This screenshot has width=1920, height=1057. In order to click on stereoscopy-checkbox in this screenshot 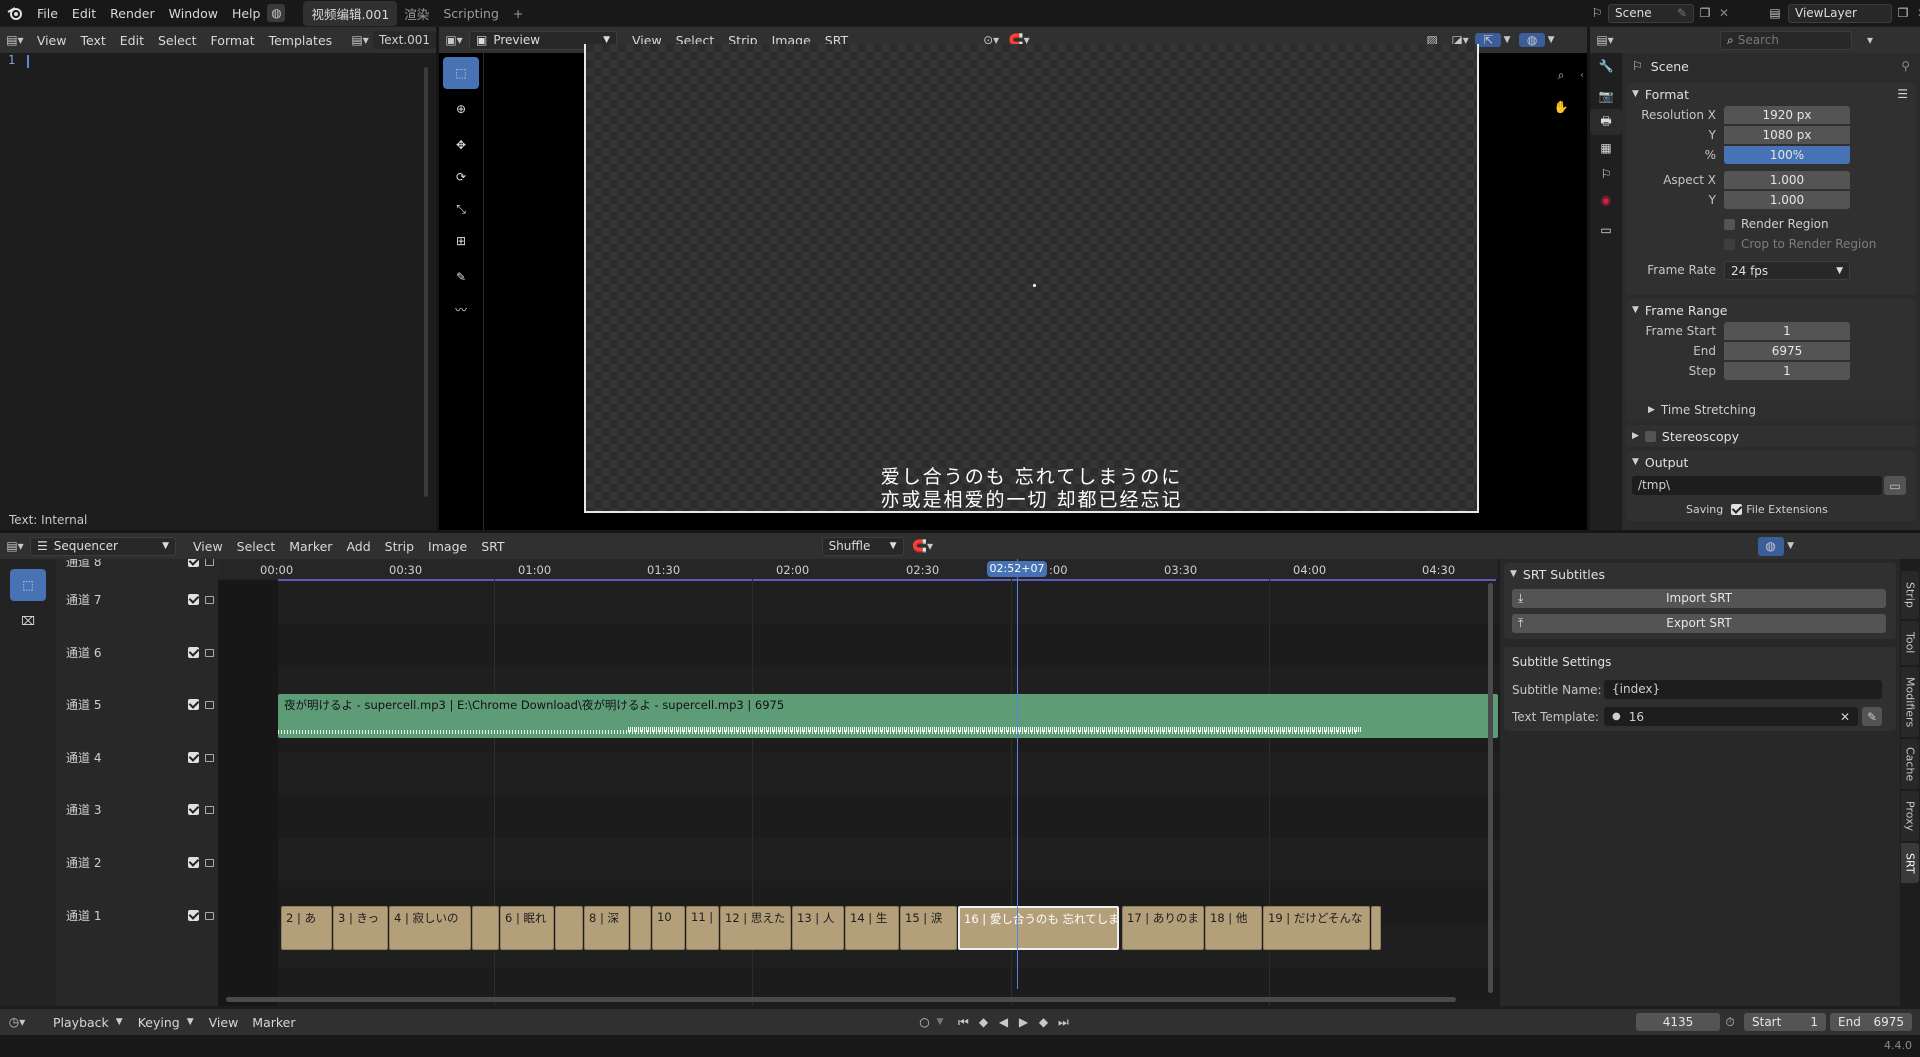, I will do `click(1650, 436)`.